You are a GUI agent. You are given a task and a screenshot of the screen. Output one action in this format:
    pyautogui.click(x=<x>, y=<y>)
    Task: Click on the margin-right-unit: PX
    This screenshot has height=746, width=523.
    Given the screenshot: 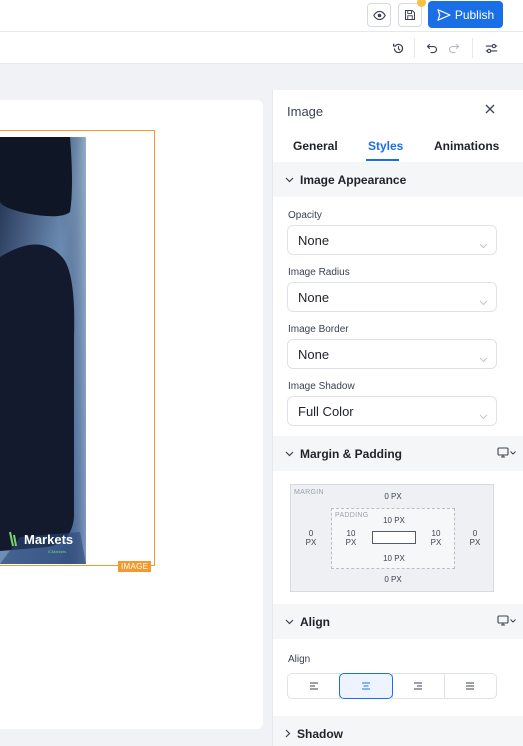 What is the action you would take?
    pyautogui.click(x=475, y=542)
    